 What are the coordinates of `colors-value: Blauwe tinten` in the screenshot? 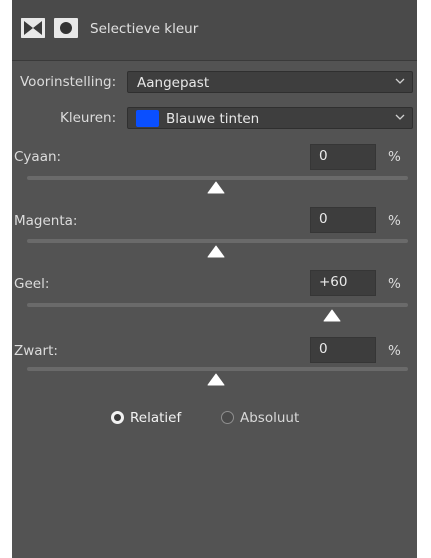 It's located at (213, 119).